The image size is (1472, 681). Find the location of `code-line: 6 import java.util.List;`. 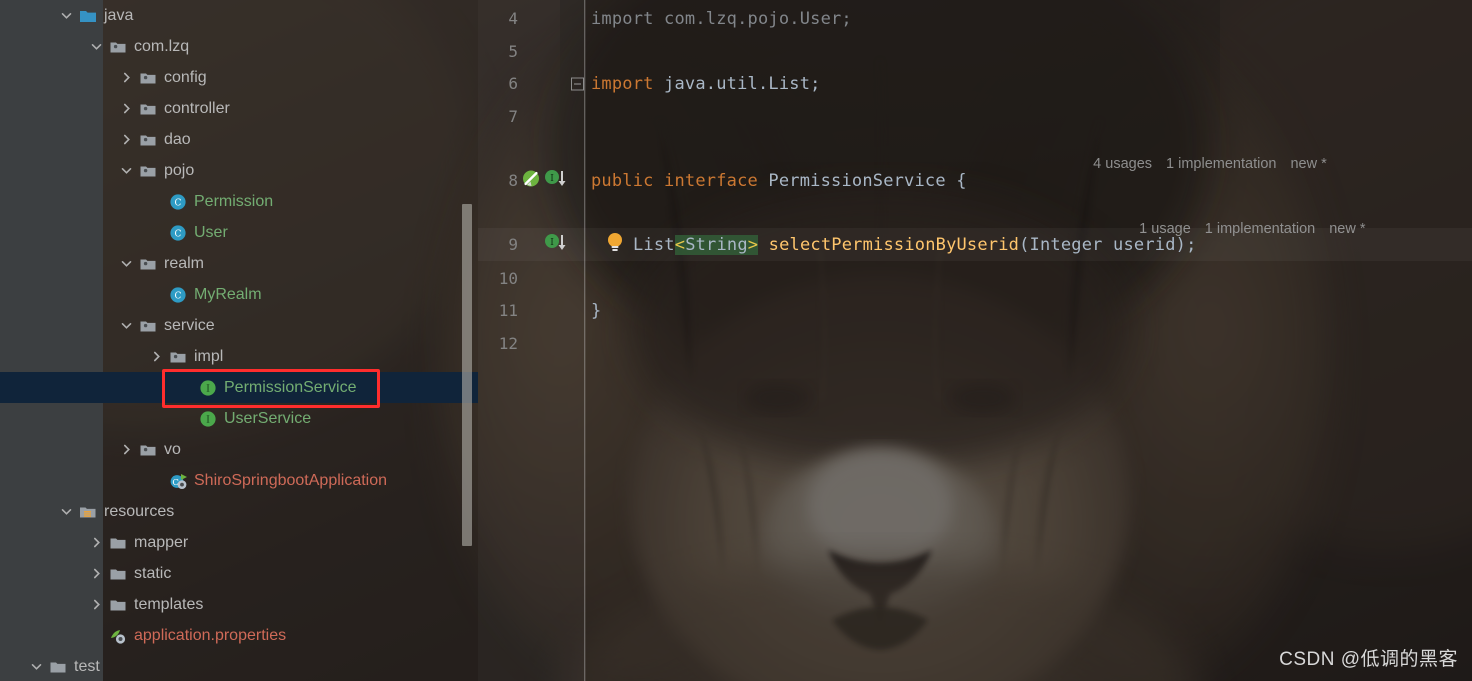

code-line: 6 import java.util.List; is located at coordinates (975, 83).